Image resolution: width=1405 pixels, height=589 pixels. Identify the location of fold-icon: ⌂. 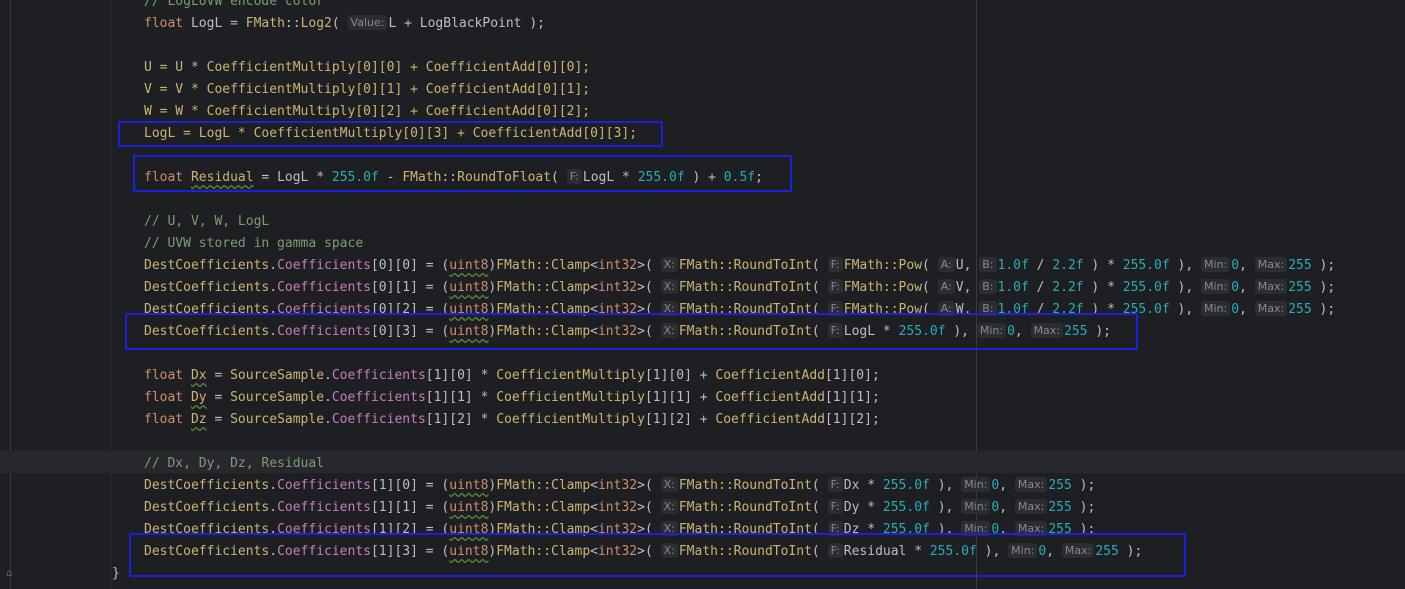
(9, 574).